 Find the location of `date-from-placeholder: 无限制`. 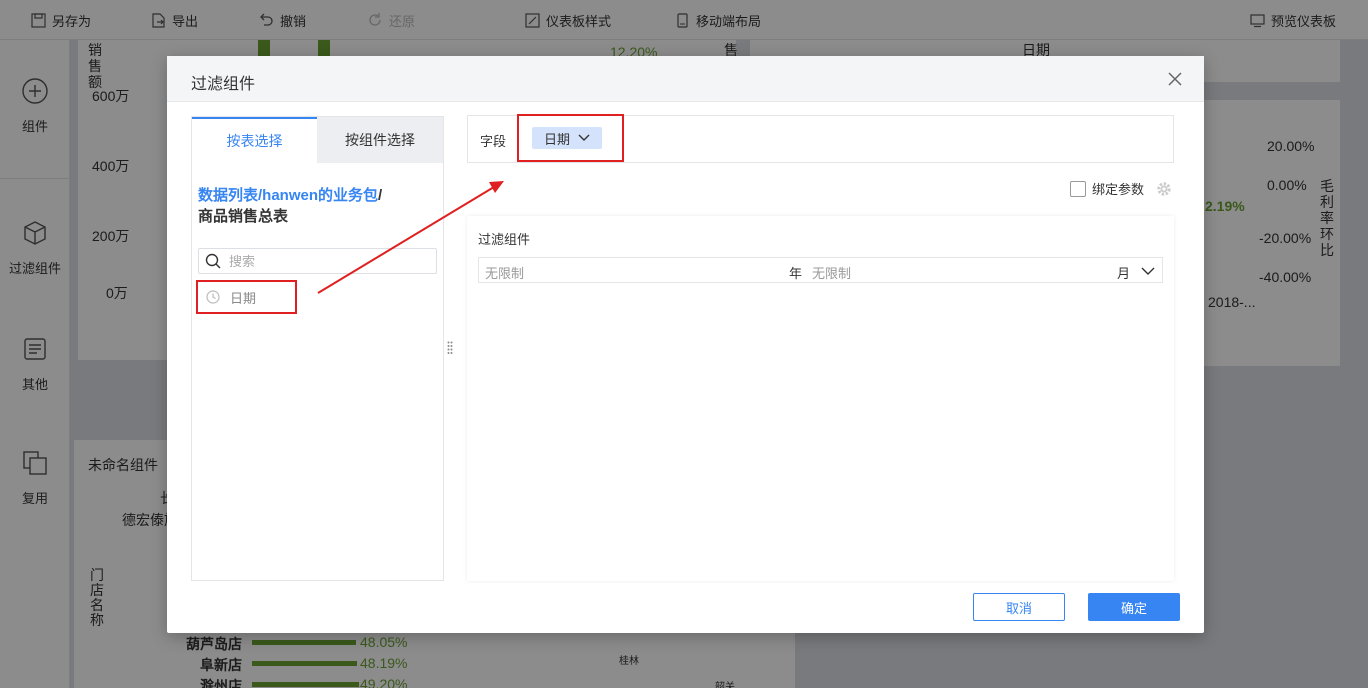

date-from-placeholder: 无限制 is located at coordinates (505, 273).